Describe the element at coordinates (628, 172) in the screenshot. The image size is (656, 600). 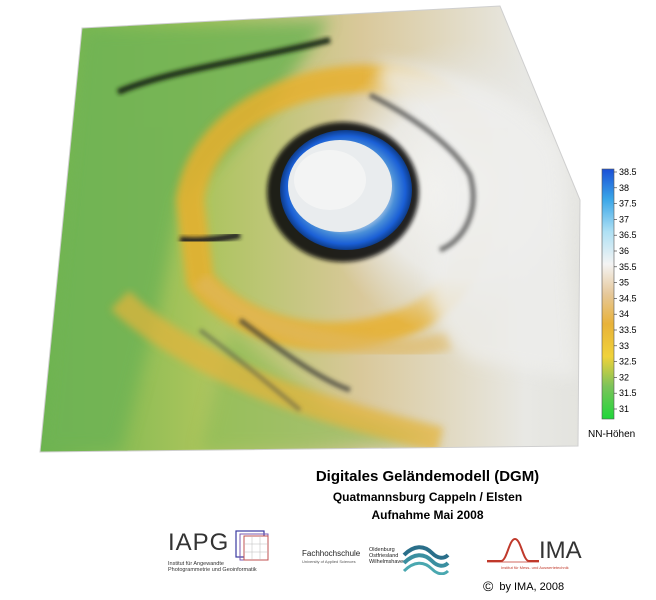
I see `legend-label: 38.5` at that location.